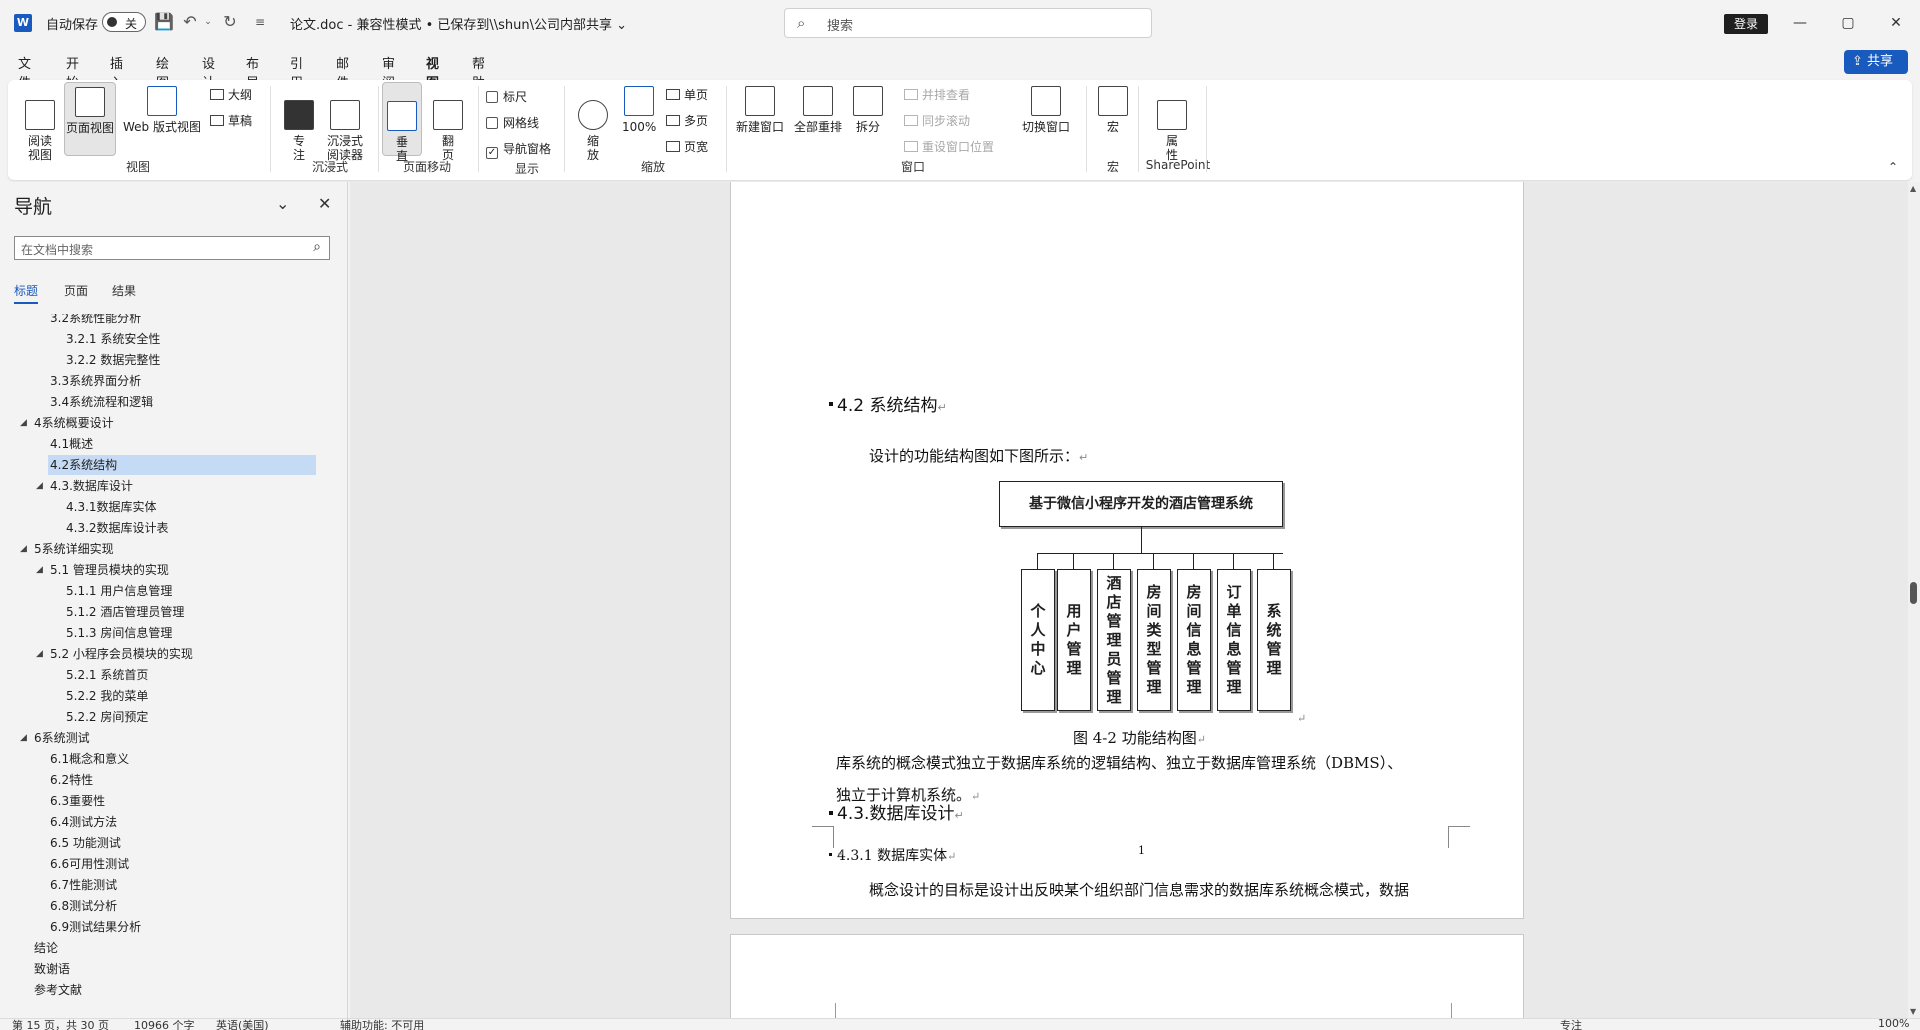  I want to click on new-window-button: 新建窗口, so click(760, 121).